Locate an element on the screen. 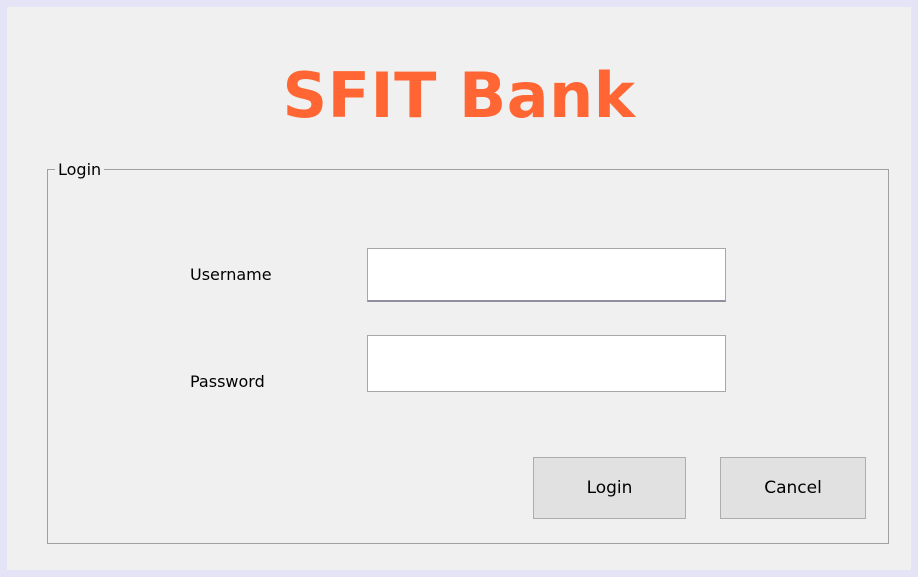 The image size is (918, 577). cancel-button: Cancel is located at coordinates (793, 488).